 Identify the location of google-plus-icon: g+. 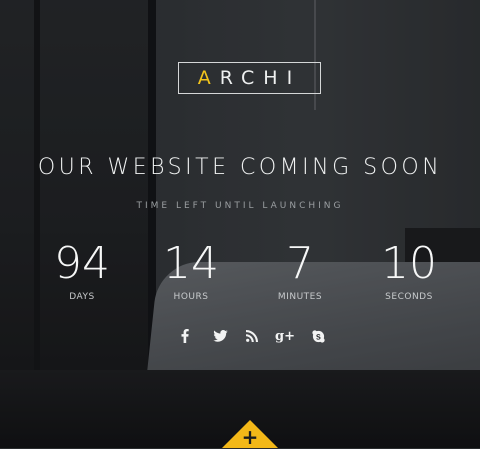
(285, 336).